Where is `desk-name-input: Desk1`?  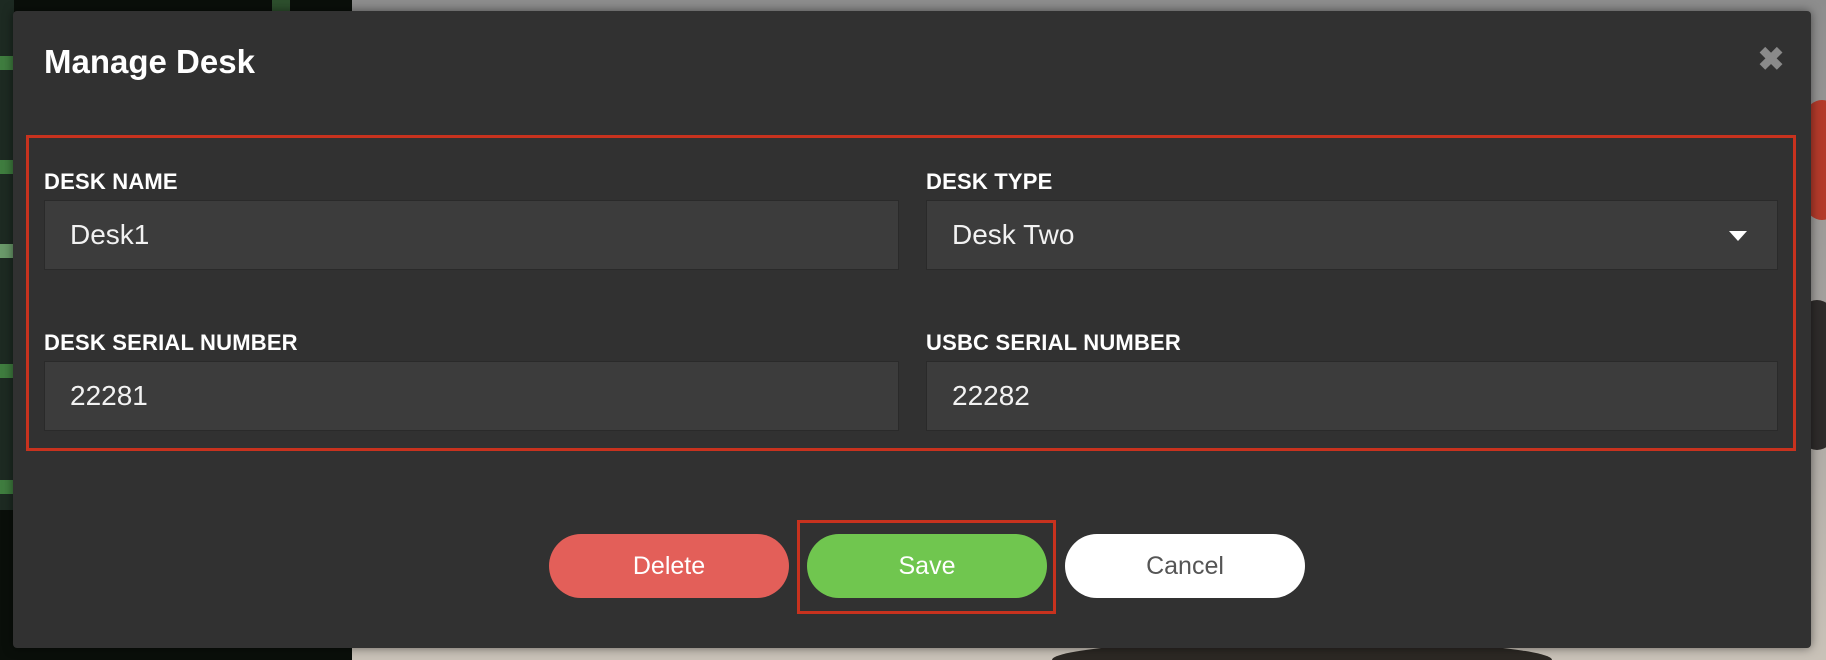
desk-name-input: Desk1 is located at coordinates (471, 235).